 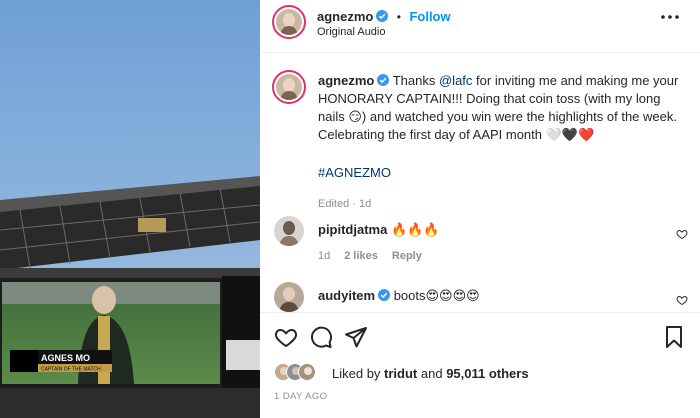 What do you see at coordinates (400, 373) in the screenshot?
I see `liked-by-user: tridut` at bounding box center [400, 373].